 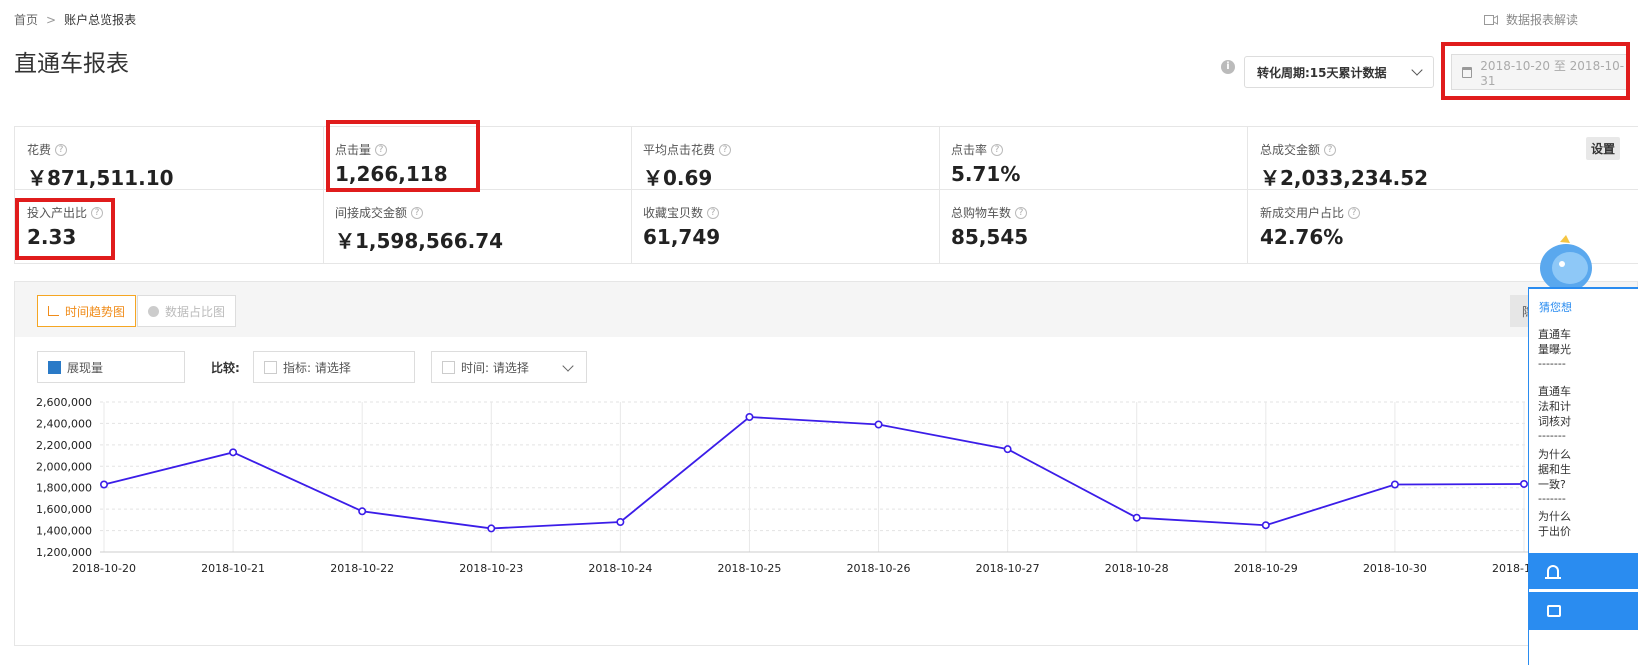 I want to click on assistant-header: 猜您想, so click(x=1583, y=306).